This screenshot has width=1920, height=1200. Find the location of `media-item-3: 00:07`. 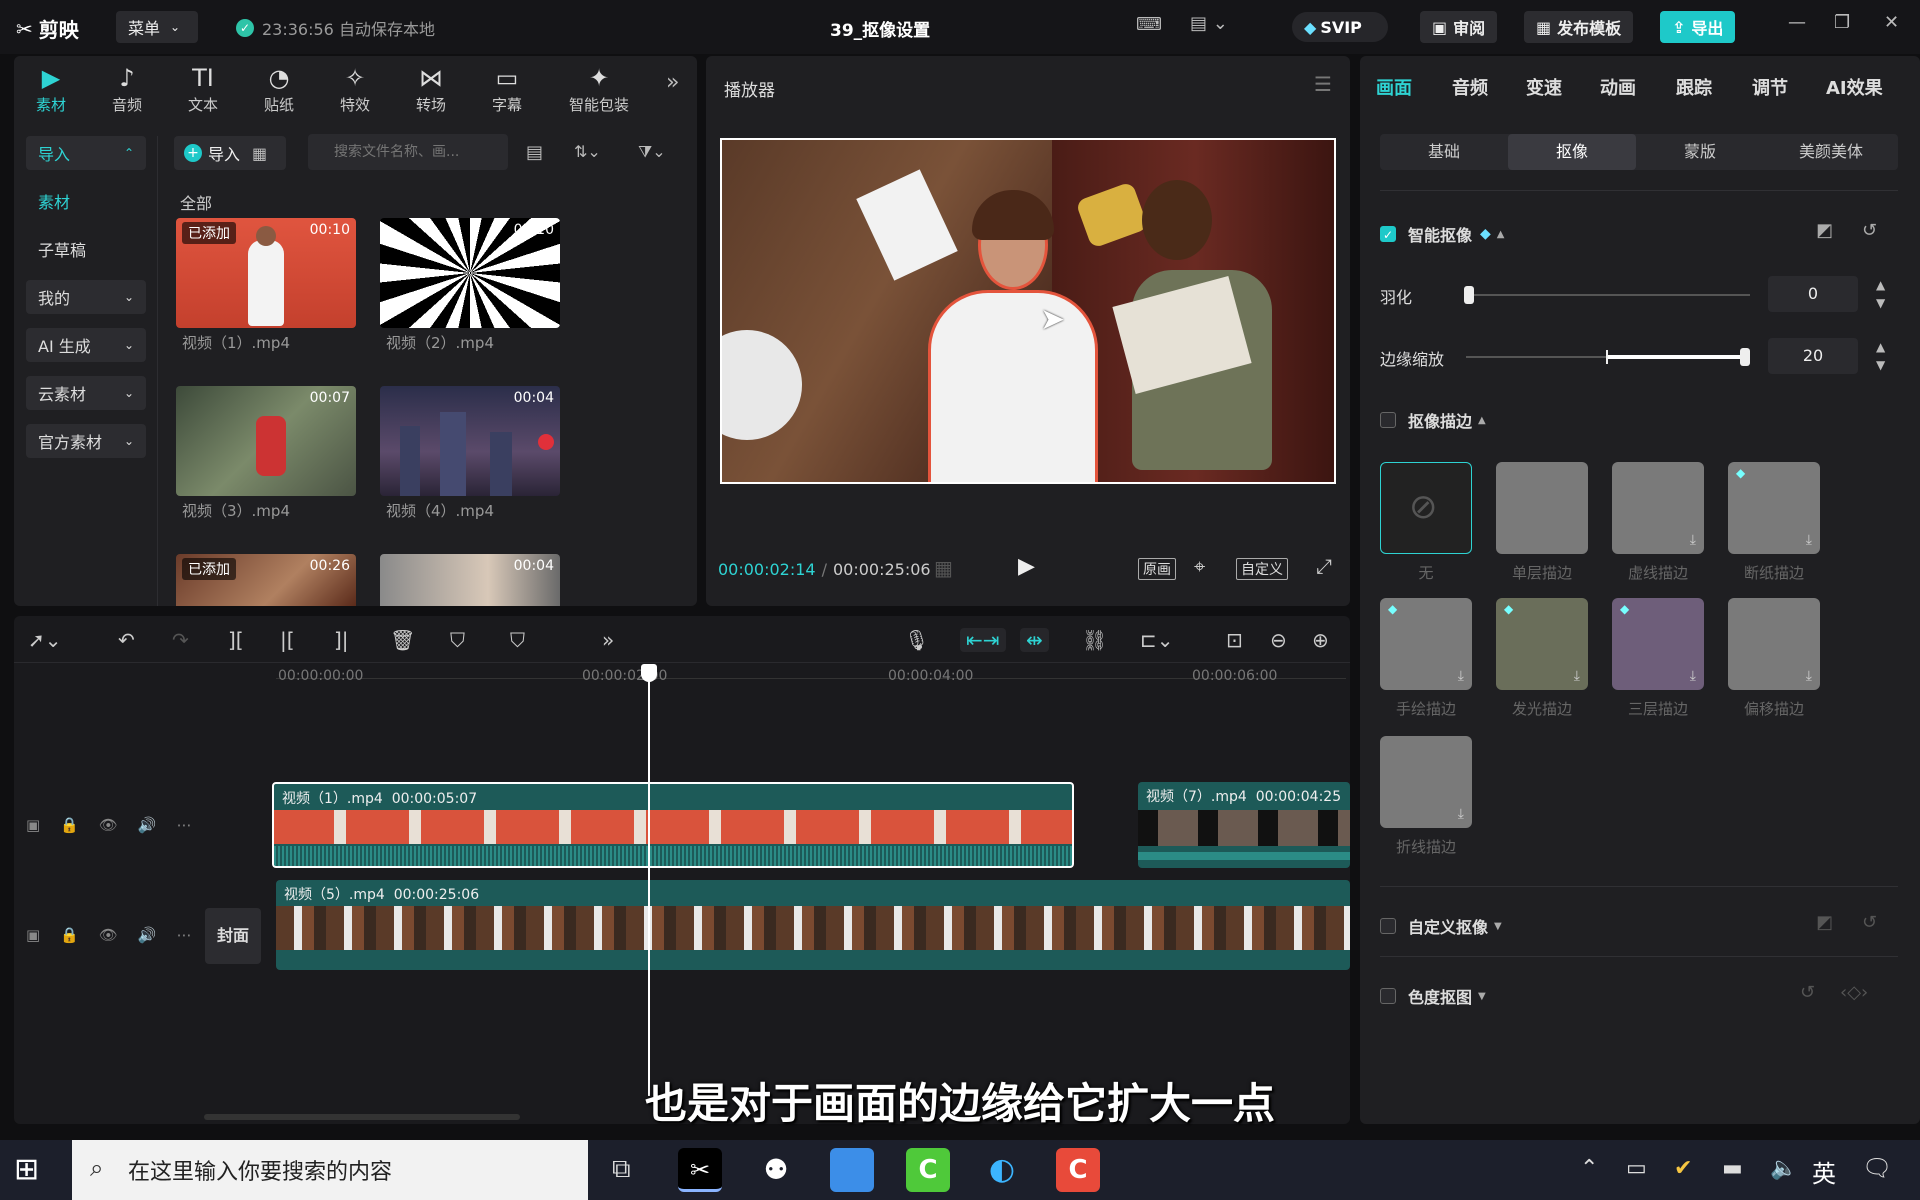

media-item-3: 00:07 is located at coordinates (266, 441).